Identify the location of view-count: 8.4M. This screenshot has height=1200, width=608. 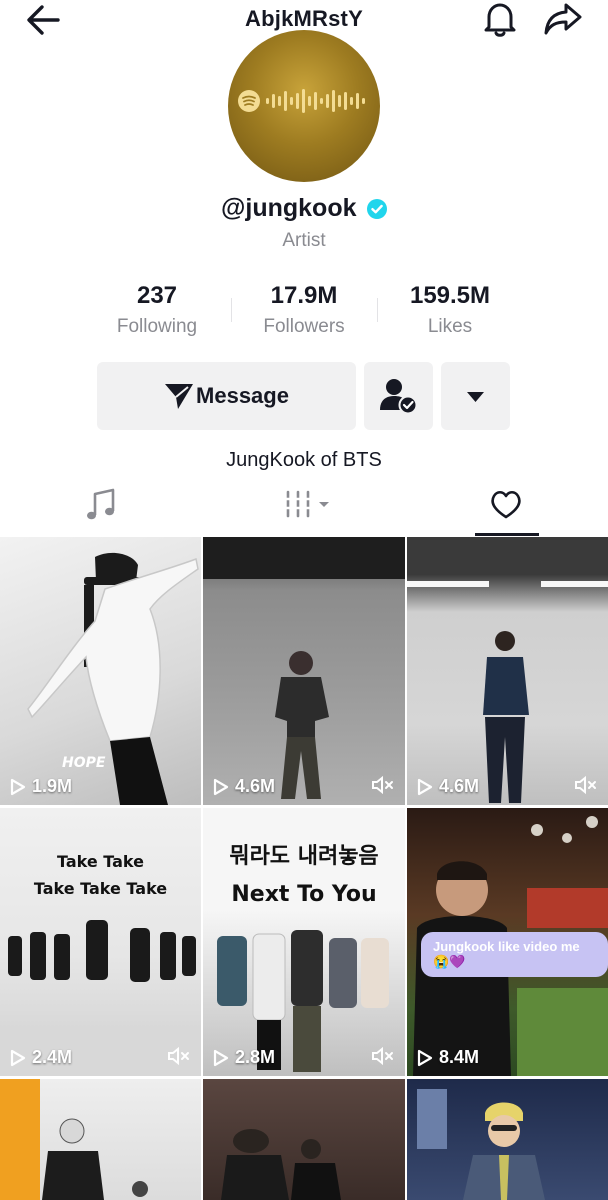
(448, 1057).